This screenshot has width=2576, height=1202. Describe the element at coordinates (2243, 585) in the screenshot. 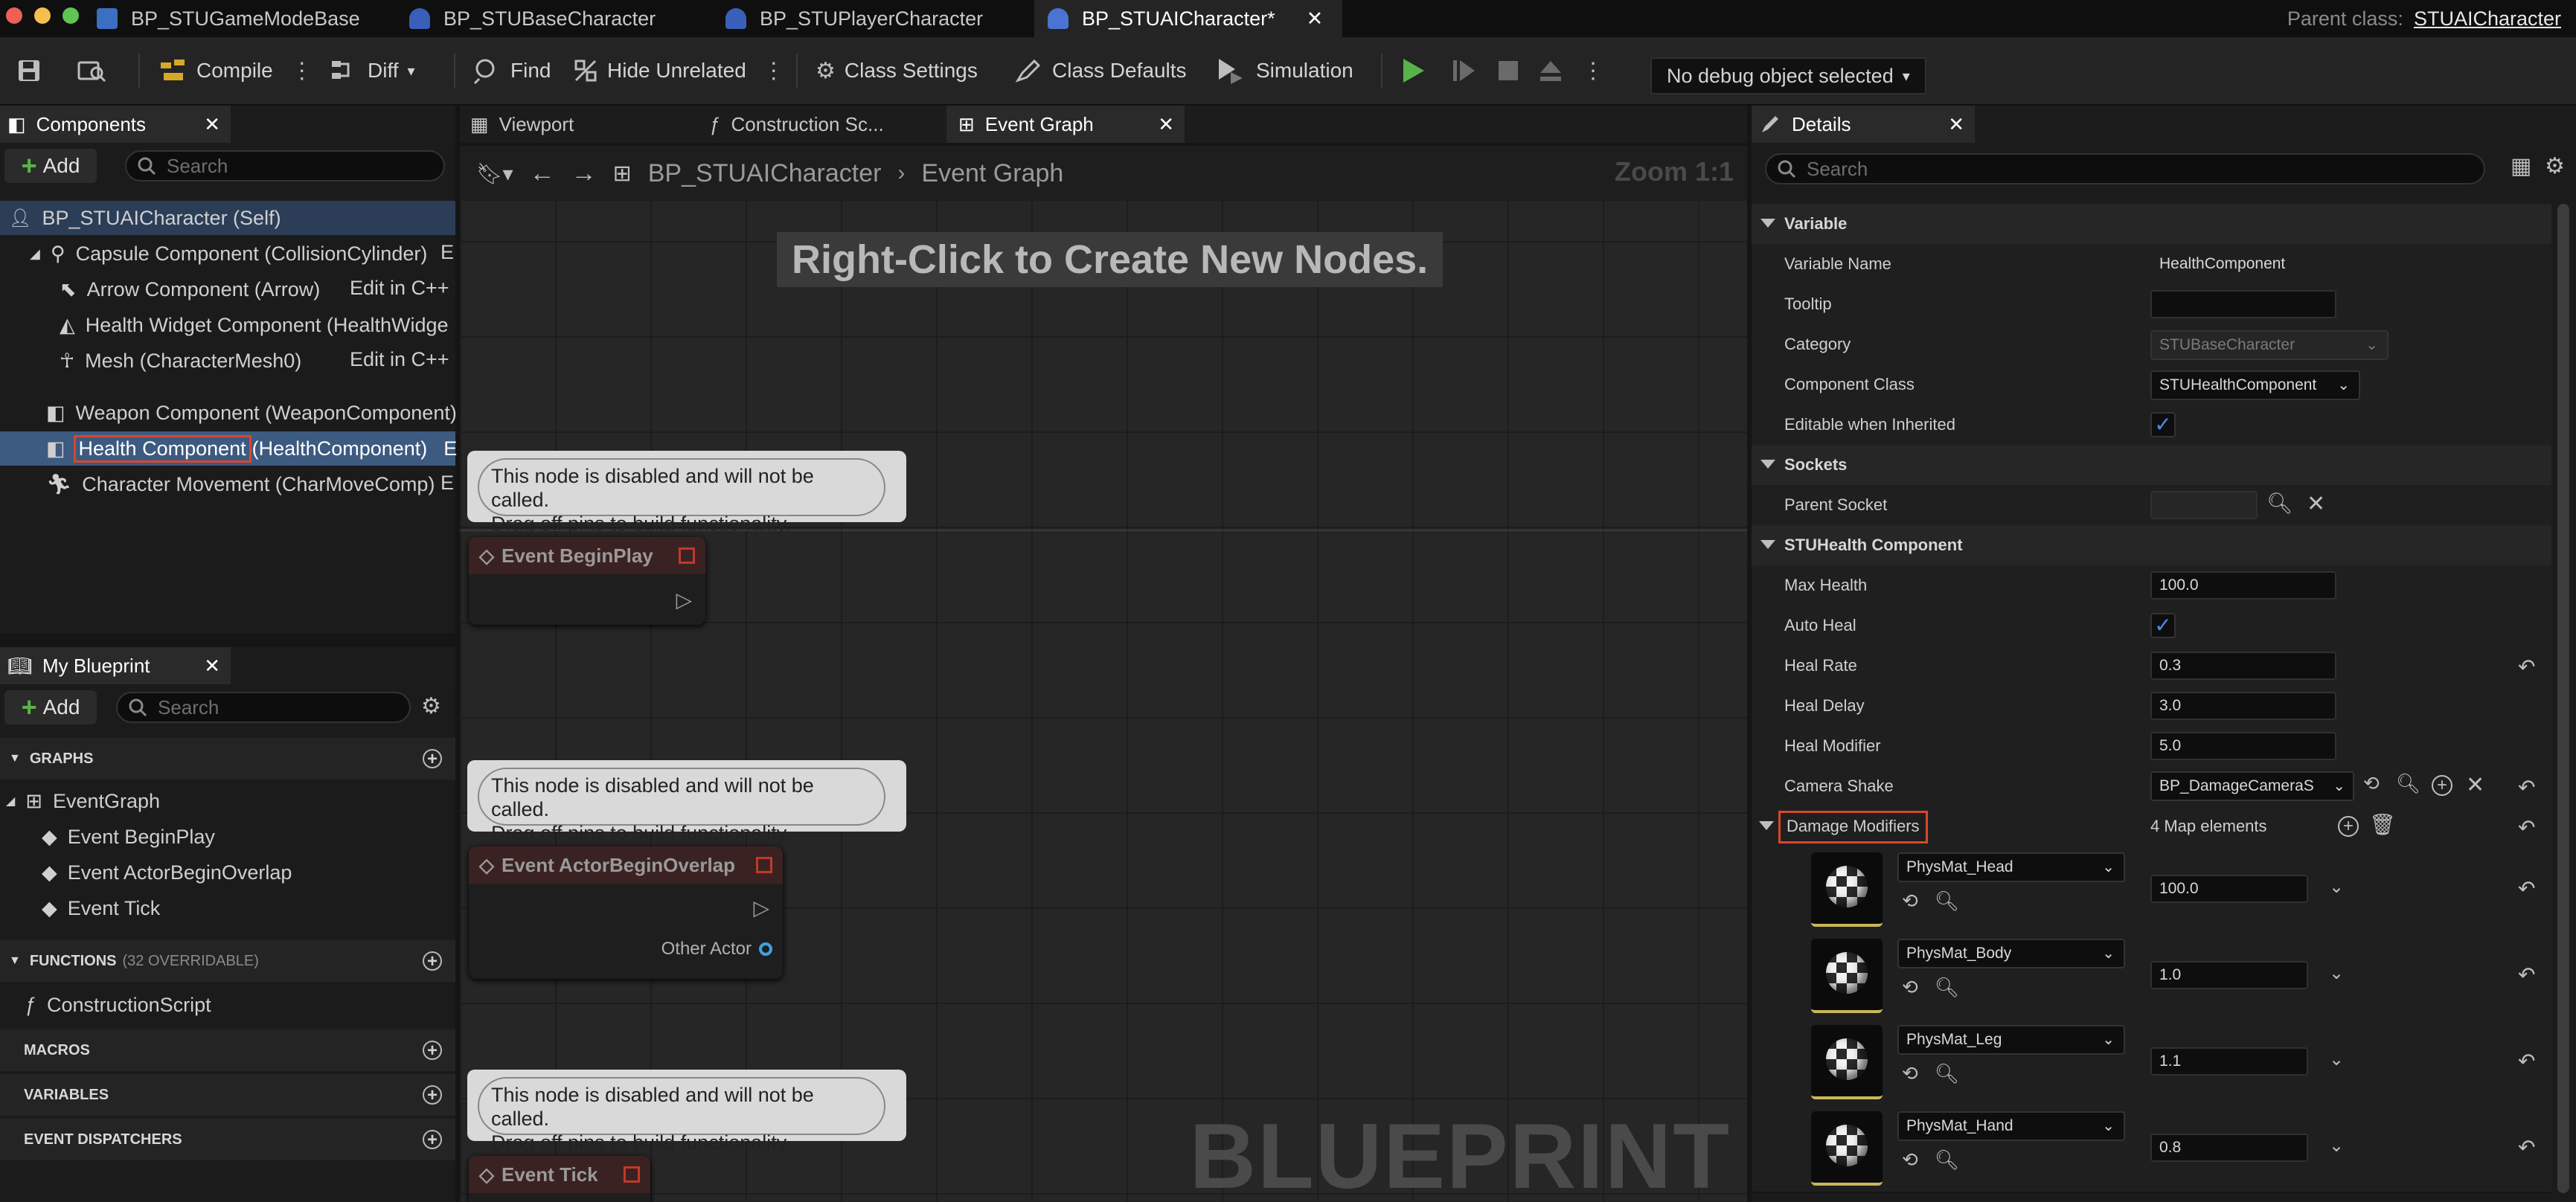

I see `max-health-field: 100.0` at that location.